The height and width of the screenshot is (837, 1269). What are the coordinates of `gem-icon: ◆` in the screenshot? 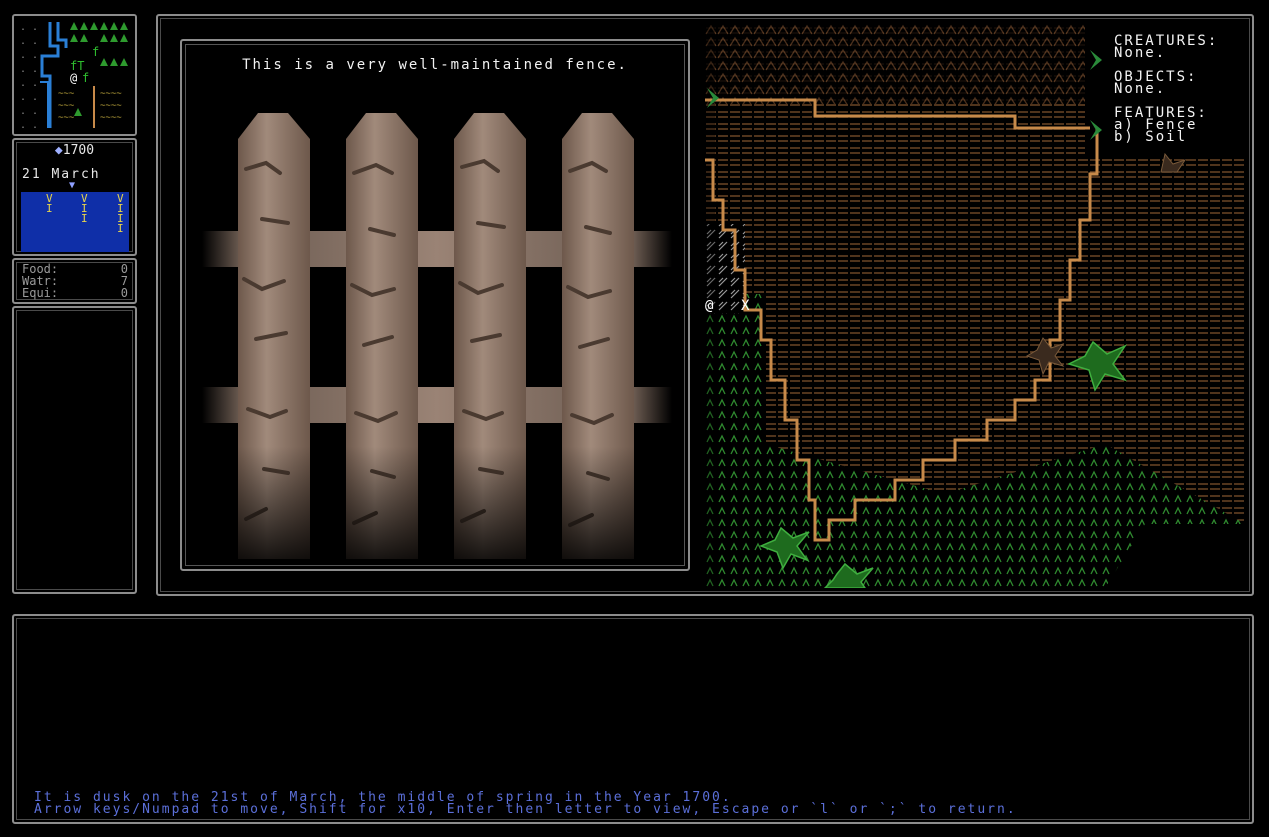 It's located at (58, 150).